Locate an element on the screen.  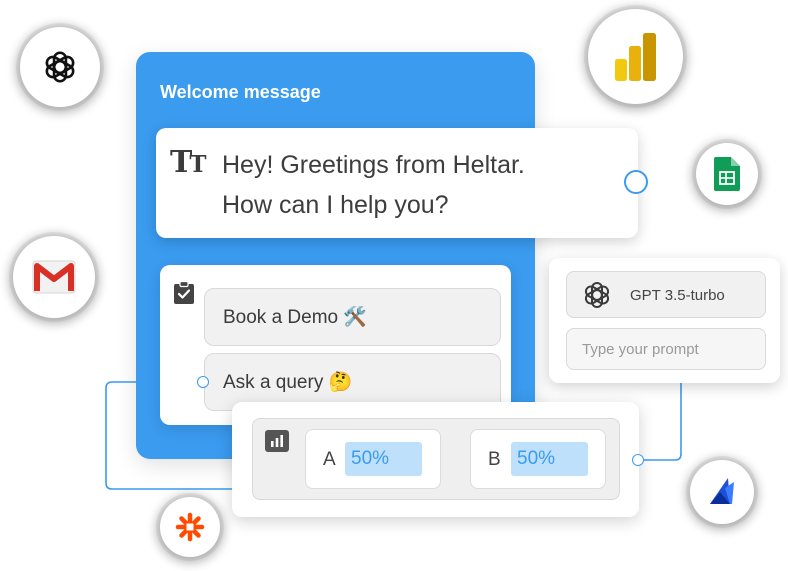
zapier-integration-badge is located at coordinates (190, 527).